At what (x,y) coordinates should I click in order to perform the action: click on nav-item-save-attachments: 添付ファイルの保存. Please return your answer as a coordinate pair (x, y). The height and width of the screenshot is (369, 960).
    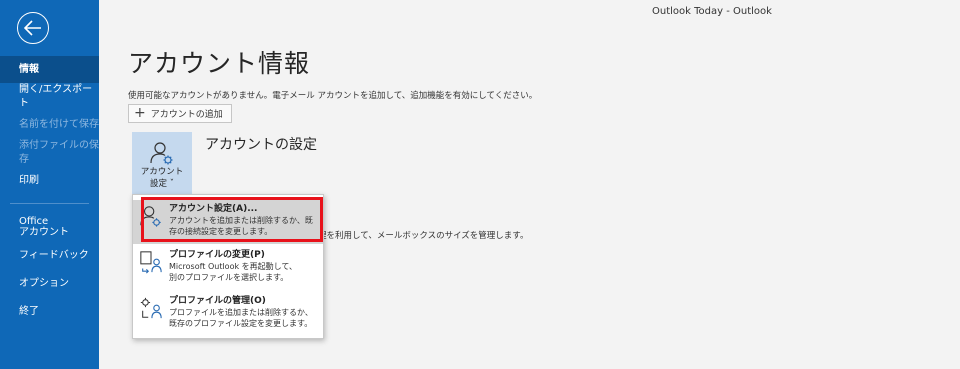
    Looking at the image, I should click on (49, 153).